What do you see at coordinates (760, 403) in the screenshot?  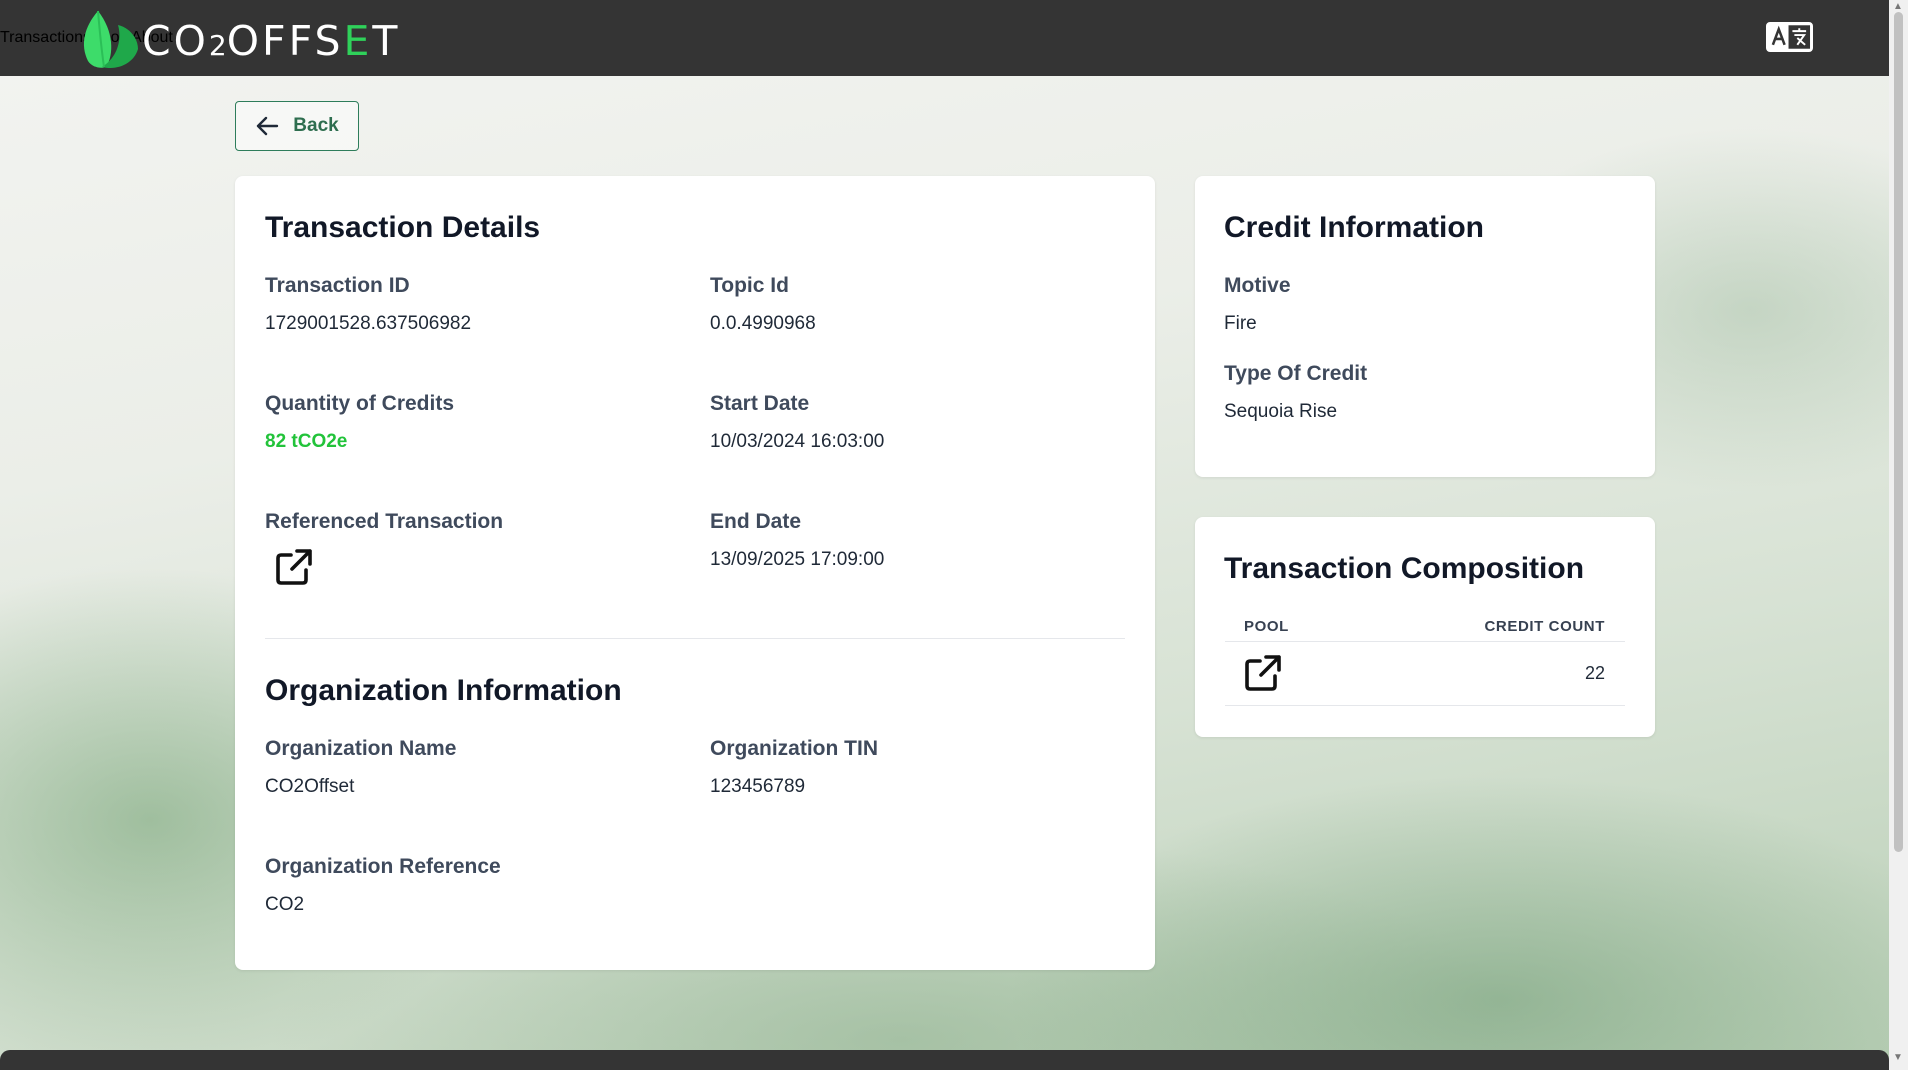 I see `start-date-label: Start Date` at bounding box center [760, 403].